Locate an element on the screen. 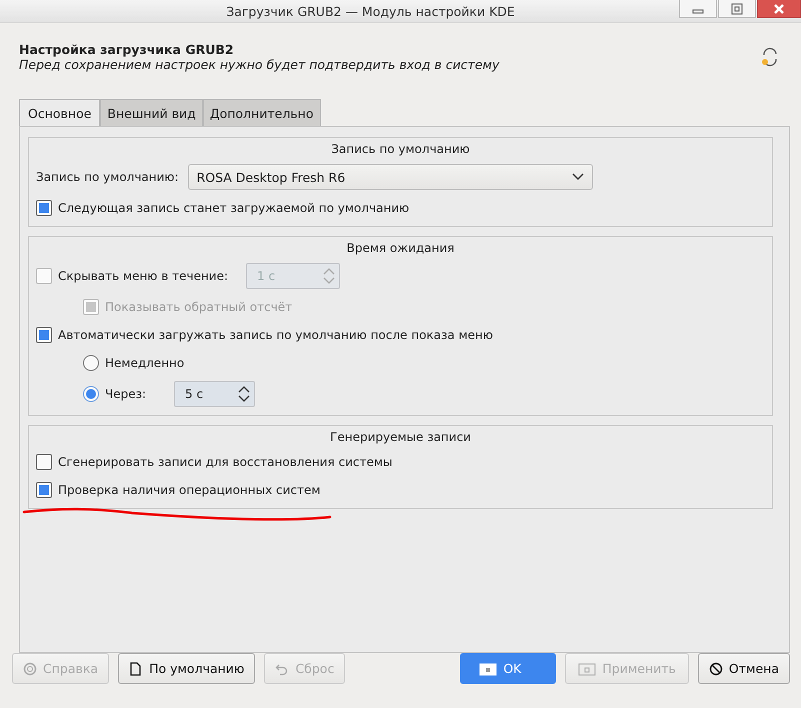 Image resolution: width=801 pixels, height=708 pixels. dropdown: ROSA Desktop Fresh R6 is located at coordinates (390, 177).